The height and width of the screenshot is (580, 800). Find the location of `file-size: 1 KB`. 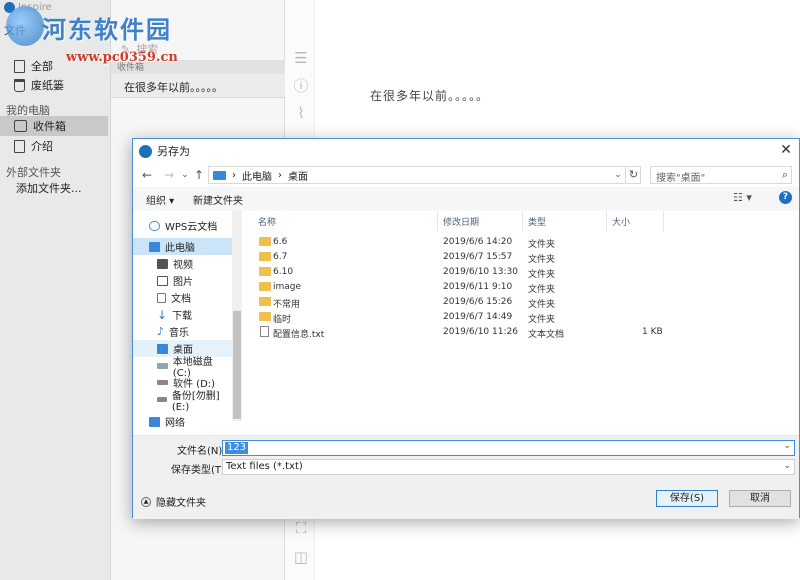

file-size: 1 KB is located at coordinates (652, 332).